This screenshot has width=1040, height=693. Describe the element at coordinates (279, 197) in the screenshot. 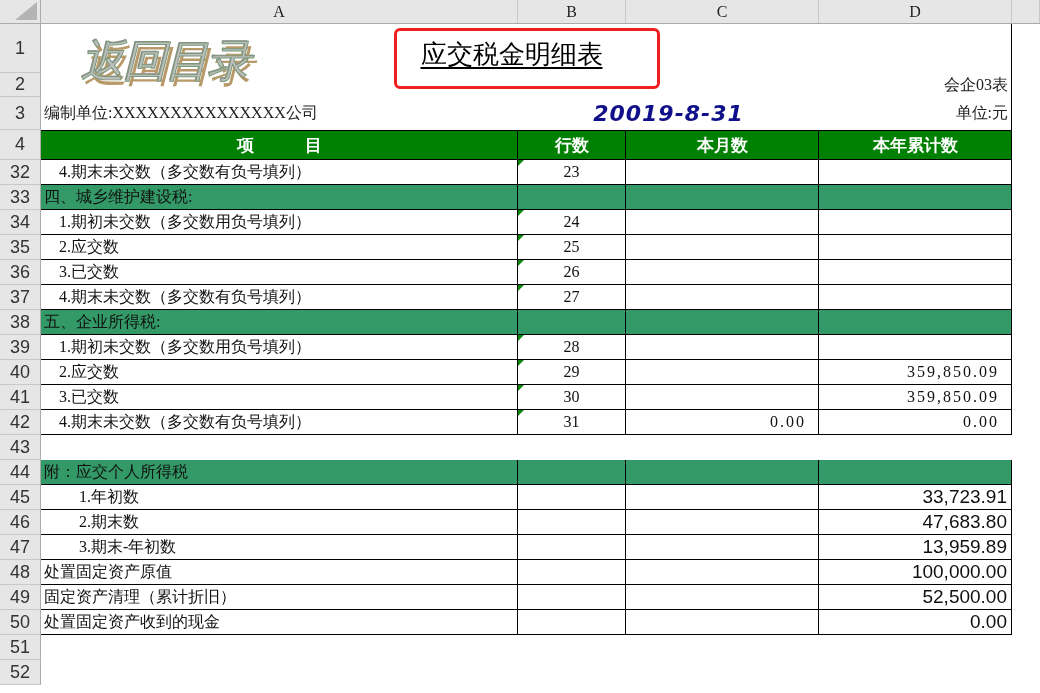

I see `section-cell: 四、城乡维护建设税:` at that location.